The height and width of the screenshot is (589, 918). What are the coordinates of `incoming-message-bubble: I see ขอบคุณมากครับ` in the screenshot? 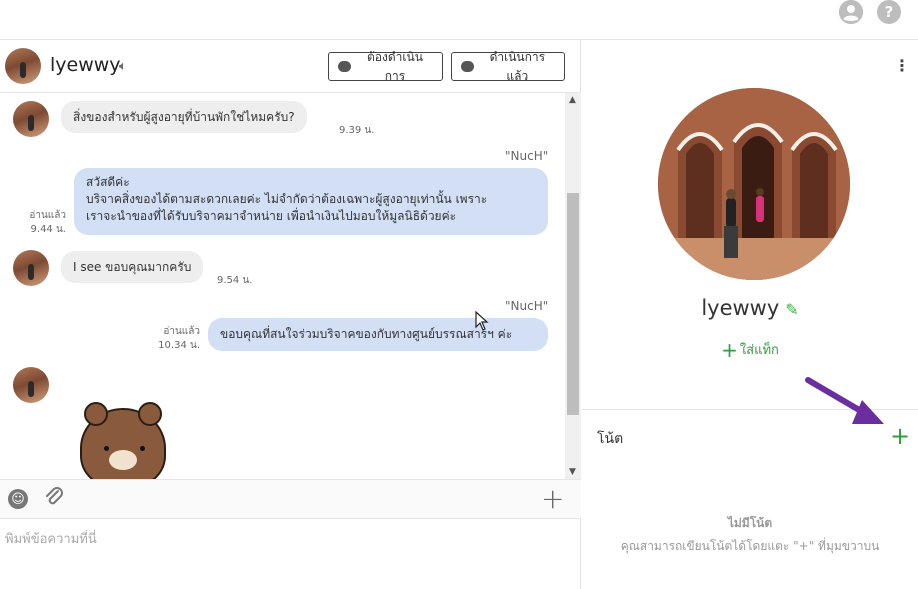 It's located at (132, 267).